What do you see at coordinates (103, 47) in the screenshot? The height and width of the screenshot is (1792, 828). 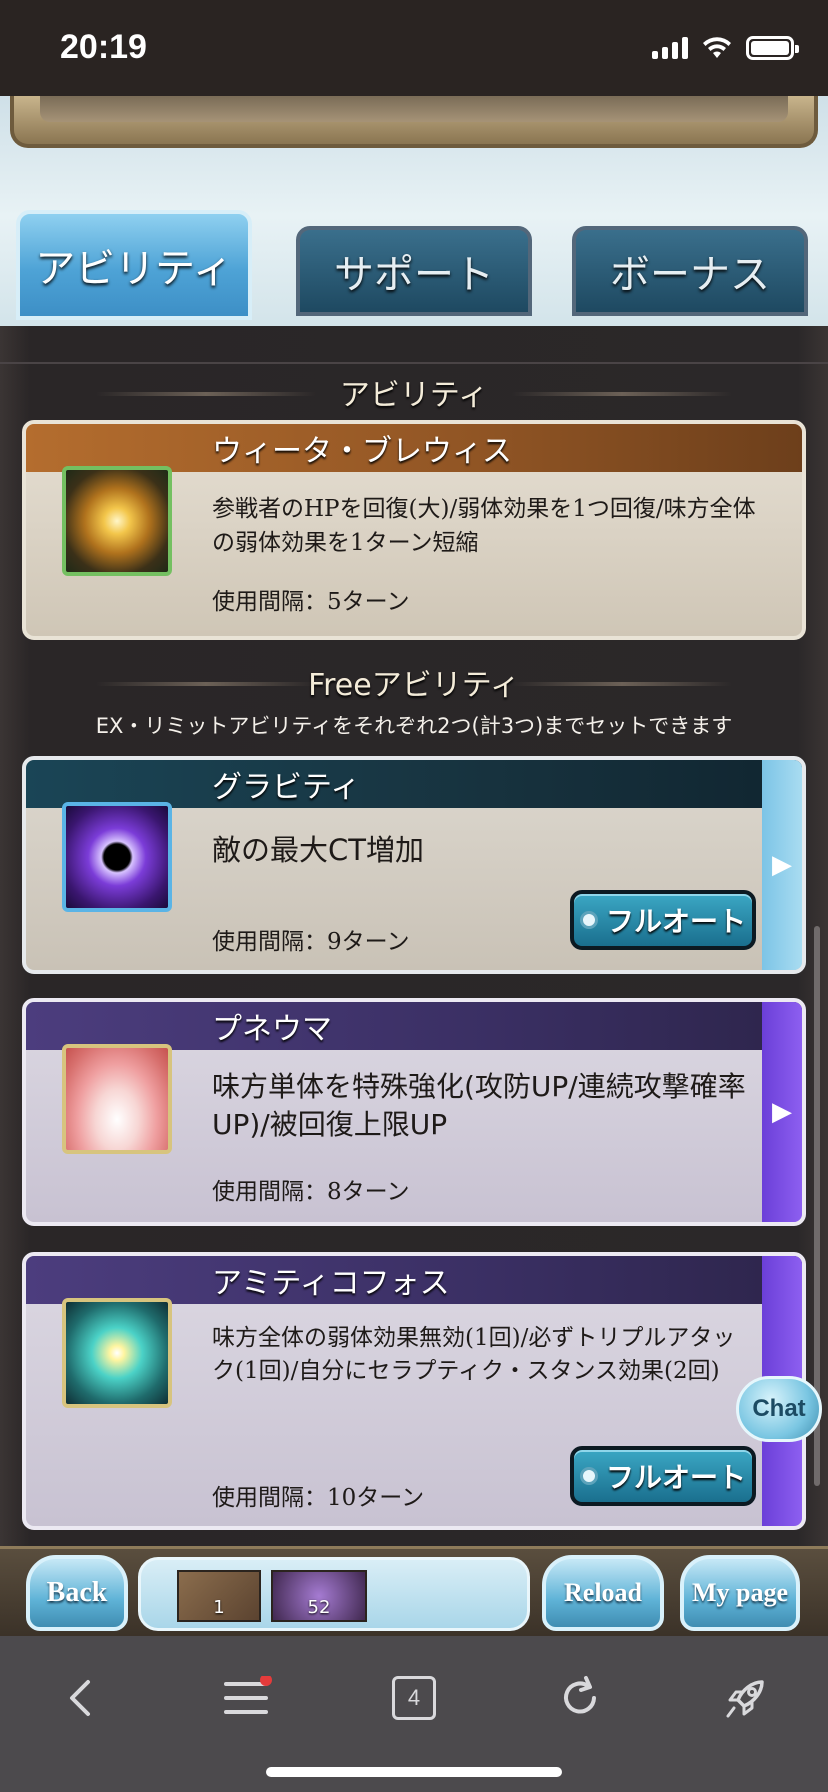 I see `status-time: 20:19` at bounding box center [103, 47].